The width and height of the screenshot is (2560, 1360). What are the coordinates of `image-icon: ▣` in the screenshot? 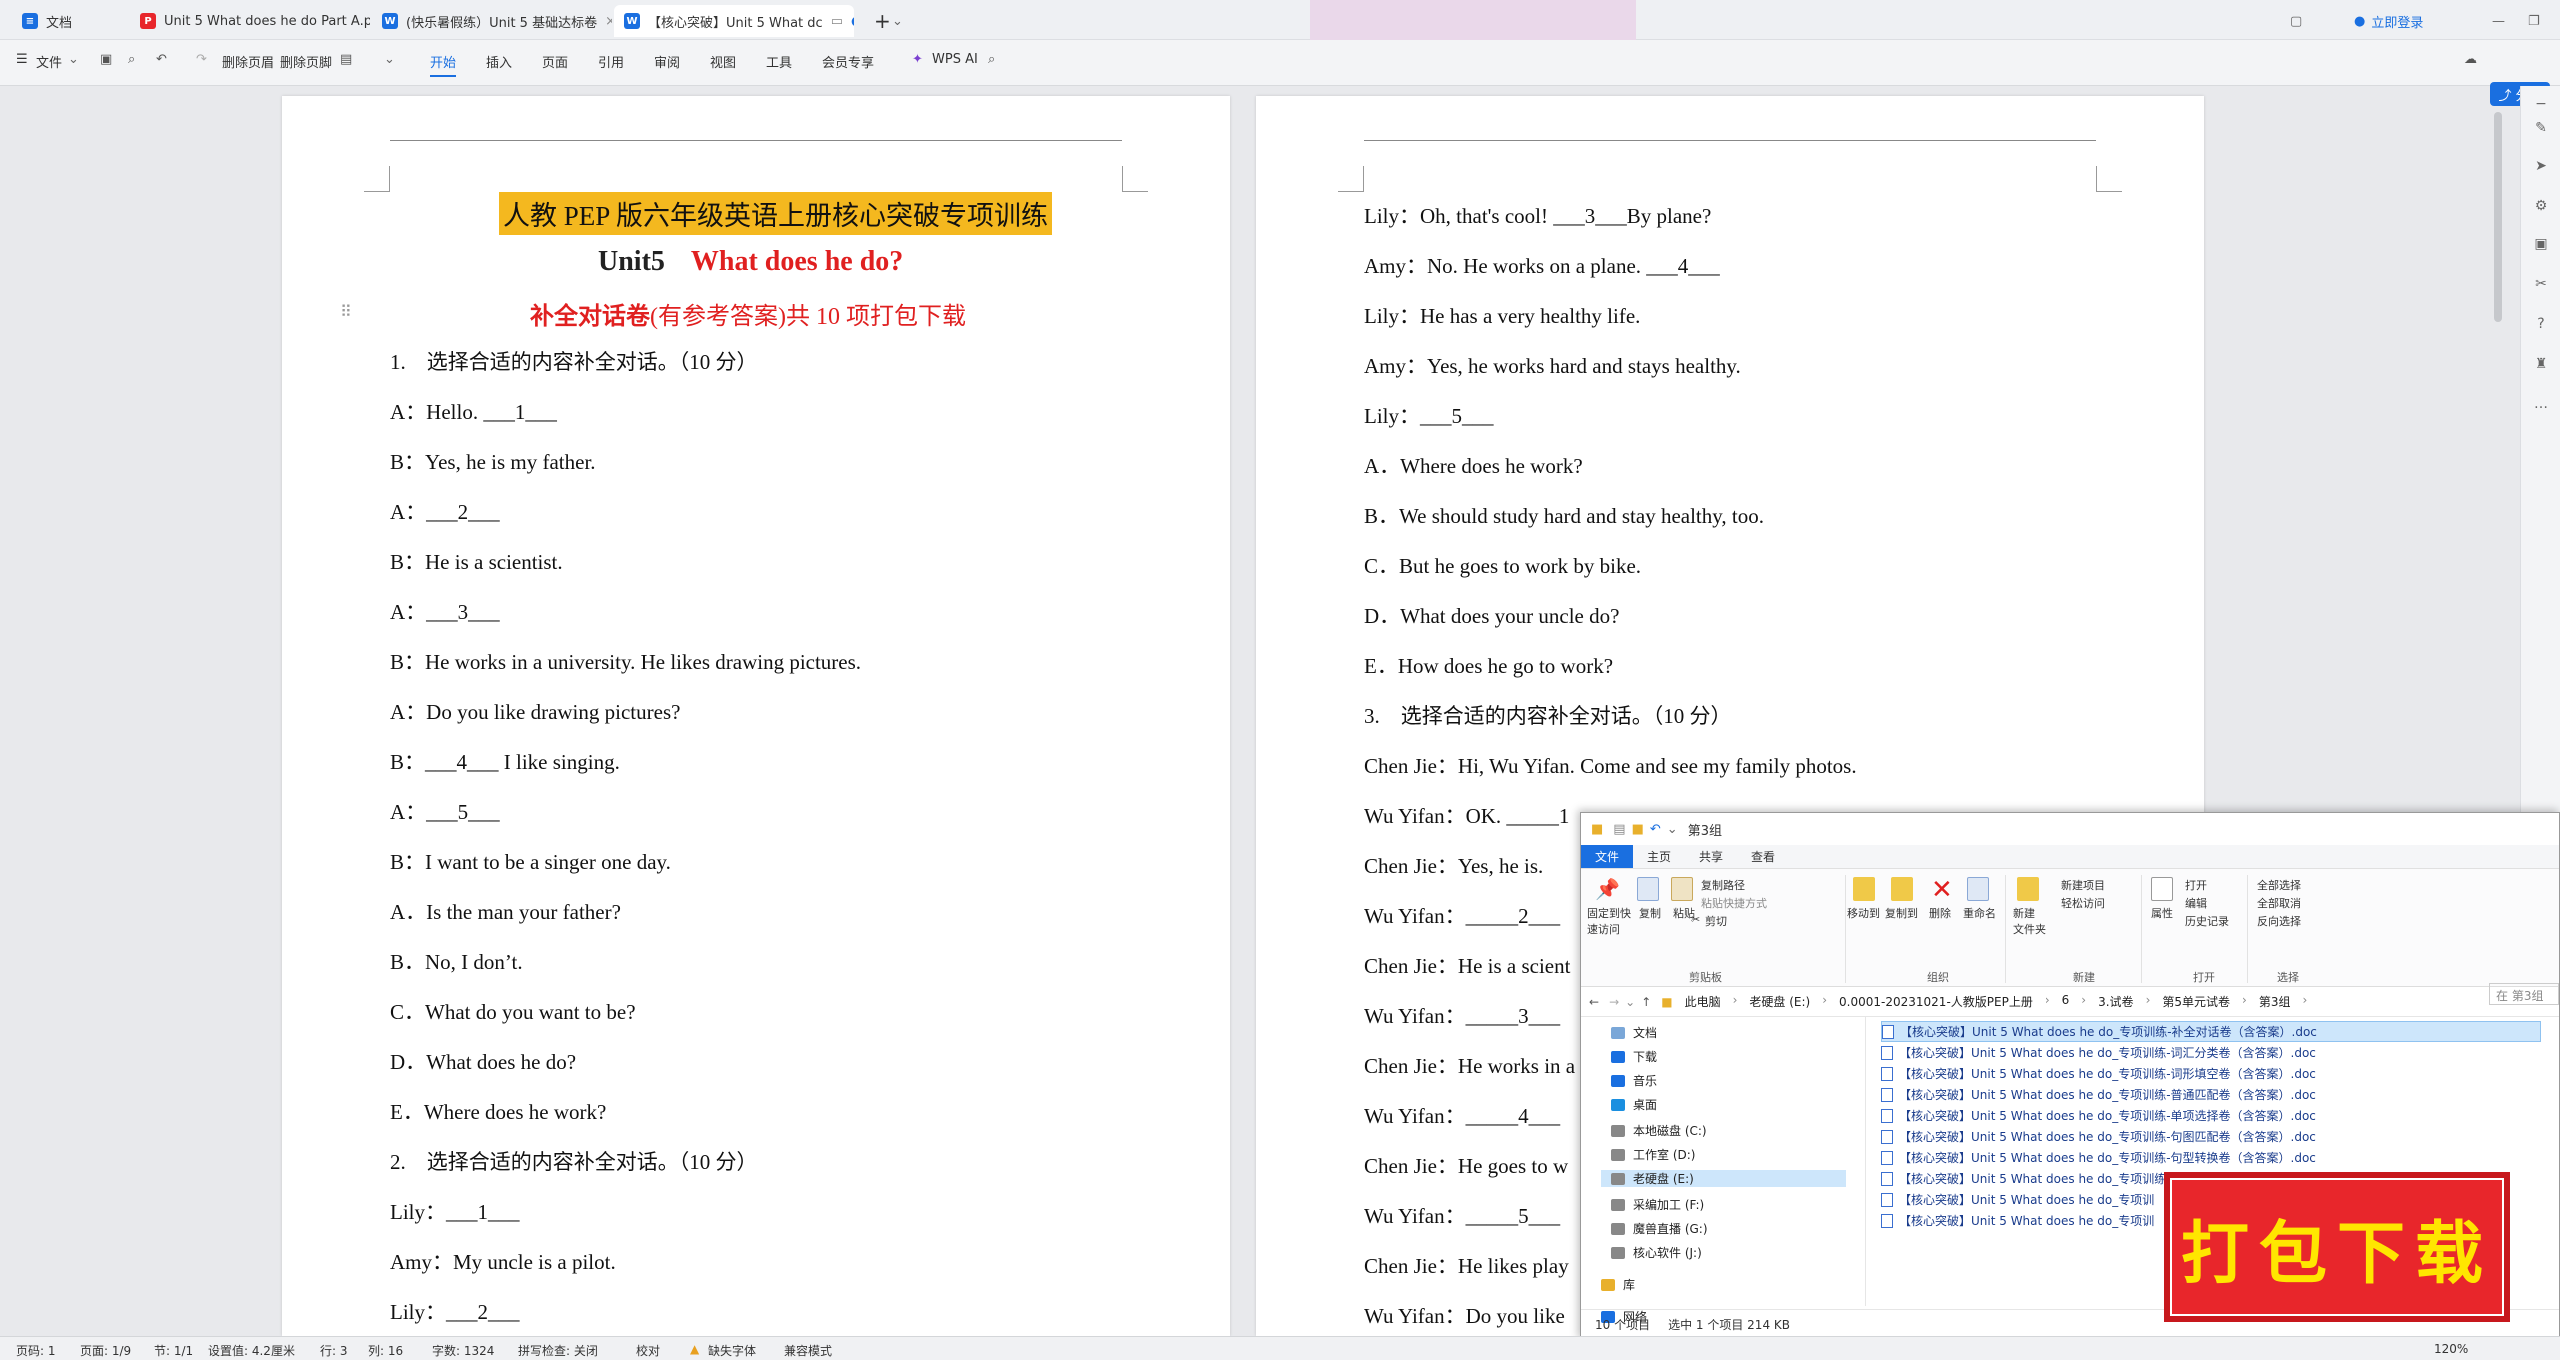 It's located at (2541, 244).